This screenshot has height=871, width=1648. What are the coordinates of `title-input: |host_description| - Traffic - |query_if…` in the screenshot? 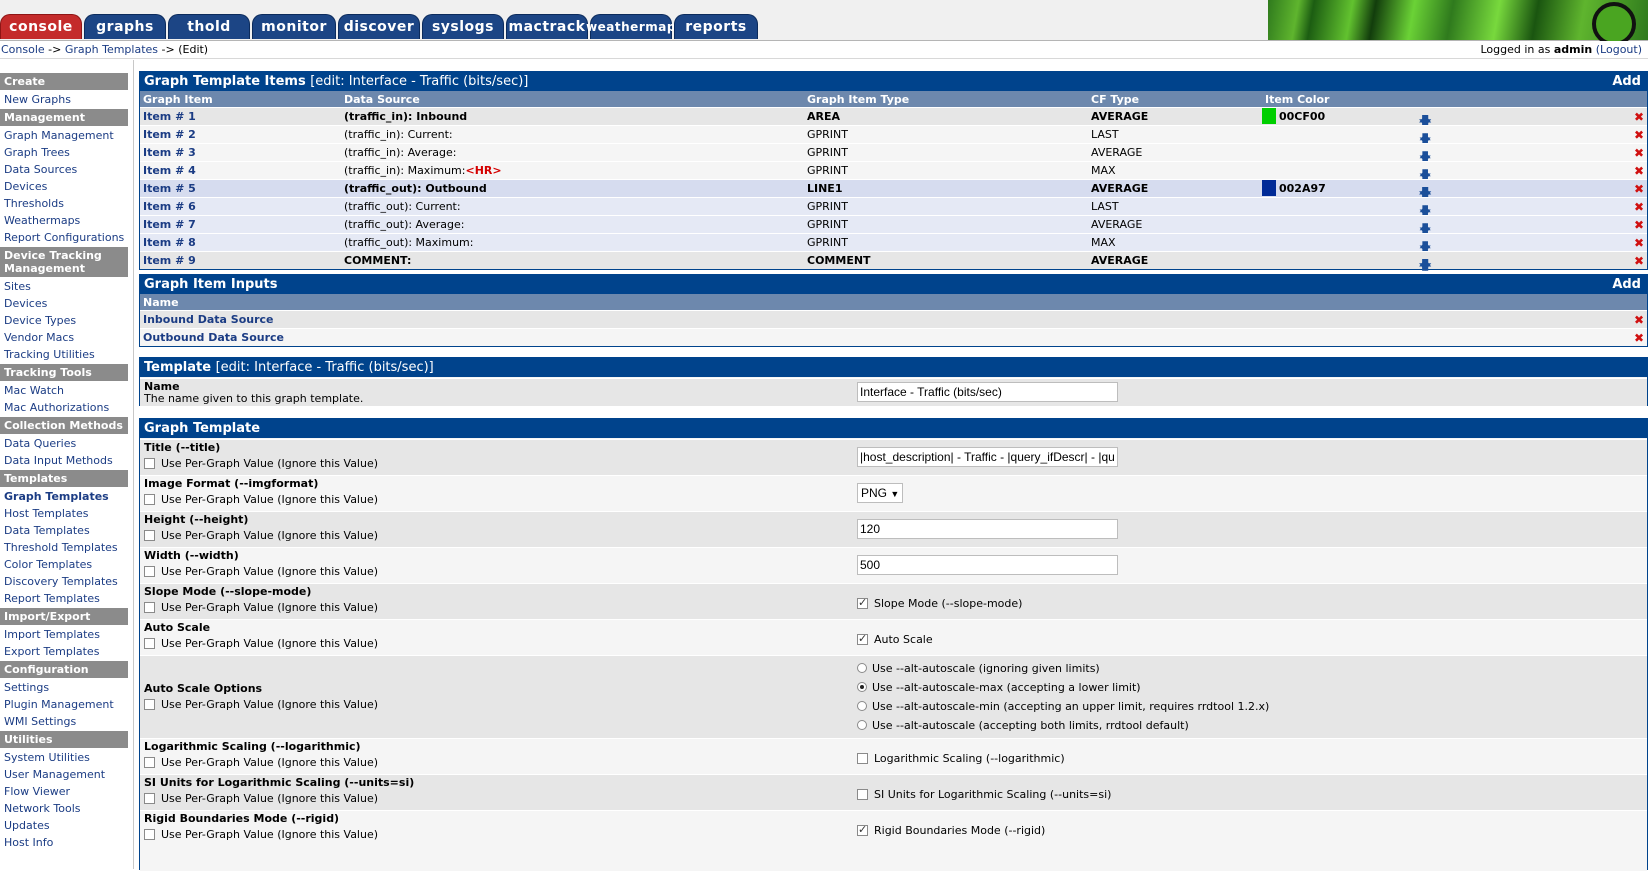 It's located at (987, 457).